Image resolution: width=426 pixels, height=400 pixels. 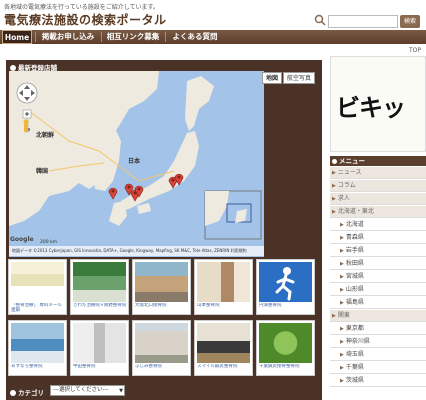 I want to click on facility-card: スマイル鍼灸整骨院, so click(x=223, y=348).